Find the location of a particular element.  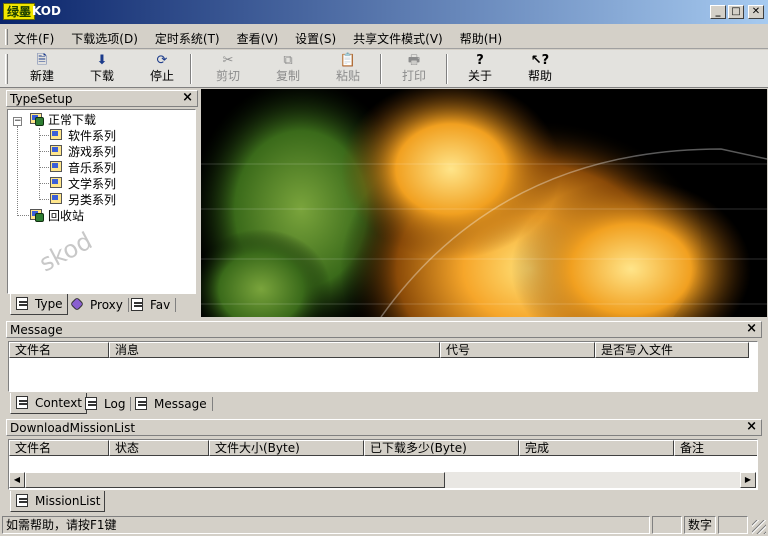

tree-node-category: 音乐系列 is located at coordinates (82, 167).